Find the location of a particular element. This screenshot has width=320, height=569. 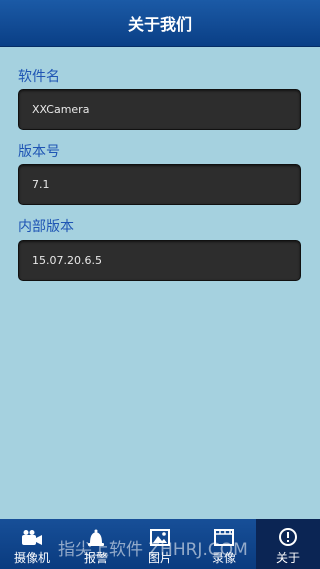

header-bar: 关于我们 is located at coordinates (160, 23).